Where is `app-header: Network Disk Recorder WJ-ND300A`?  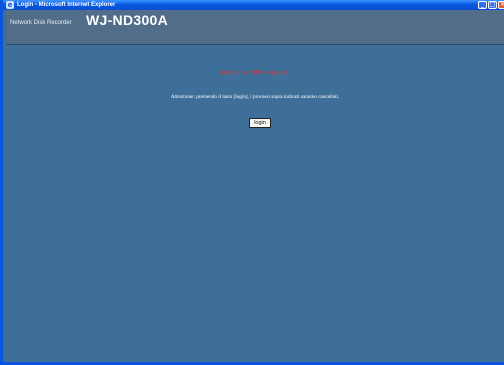
app-header: Network Disk Recorder WJ-ND300A is located at coordinates (255, 27).